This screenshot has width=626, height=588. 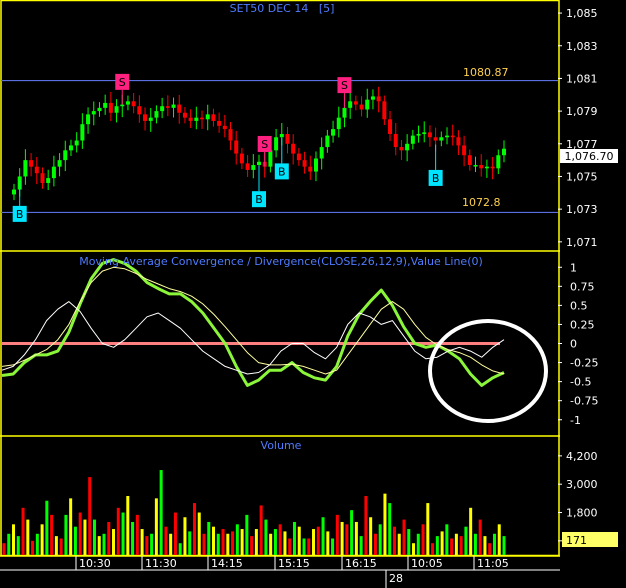 What do you see at coordinates (576, 540) in the screenshot?
I see `current-volume-label: 171` at bounding box center [576, 540].